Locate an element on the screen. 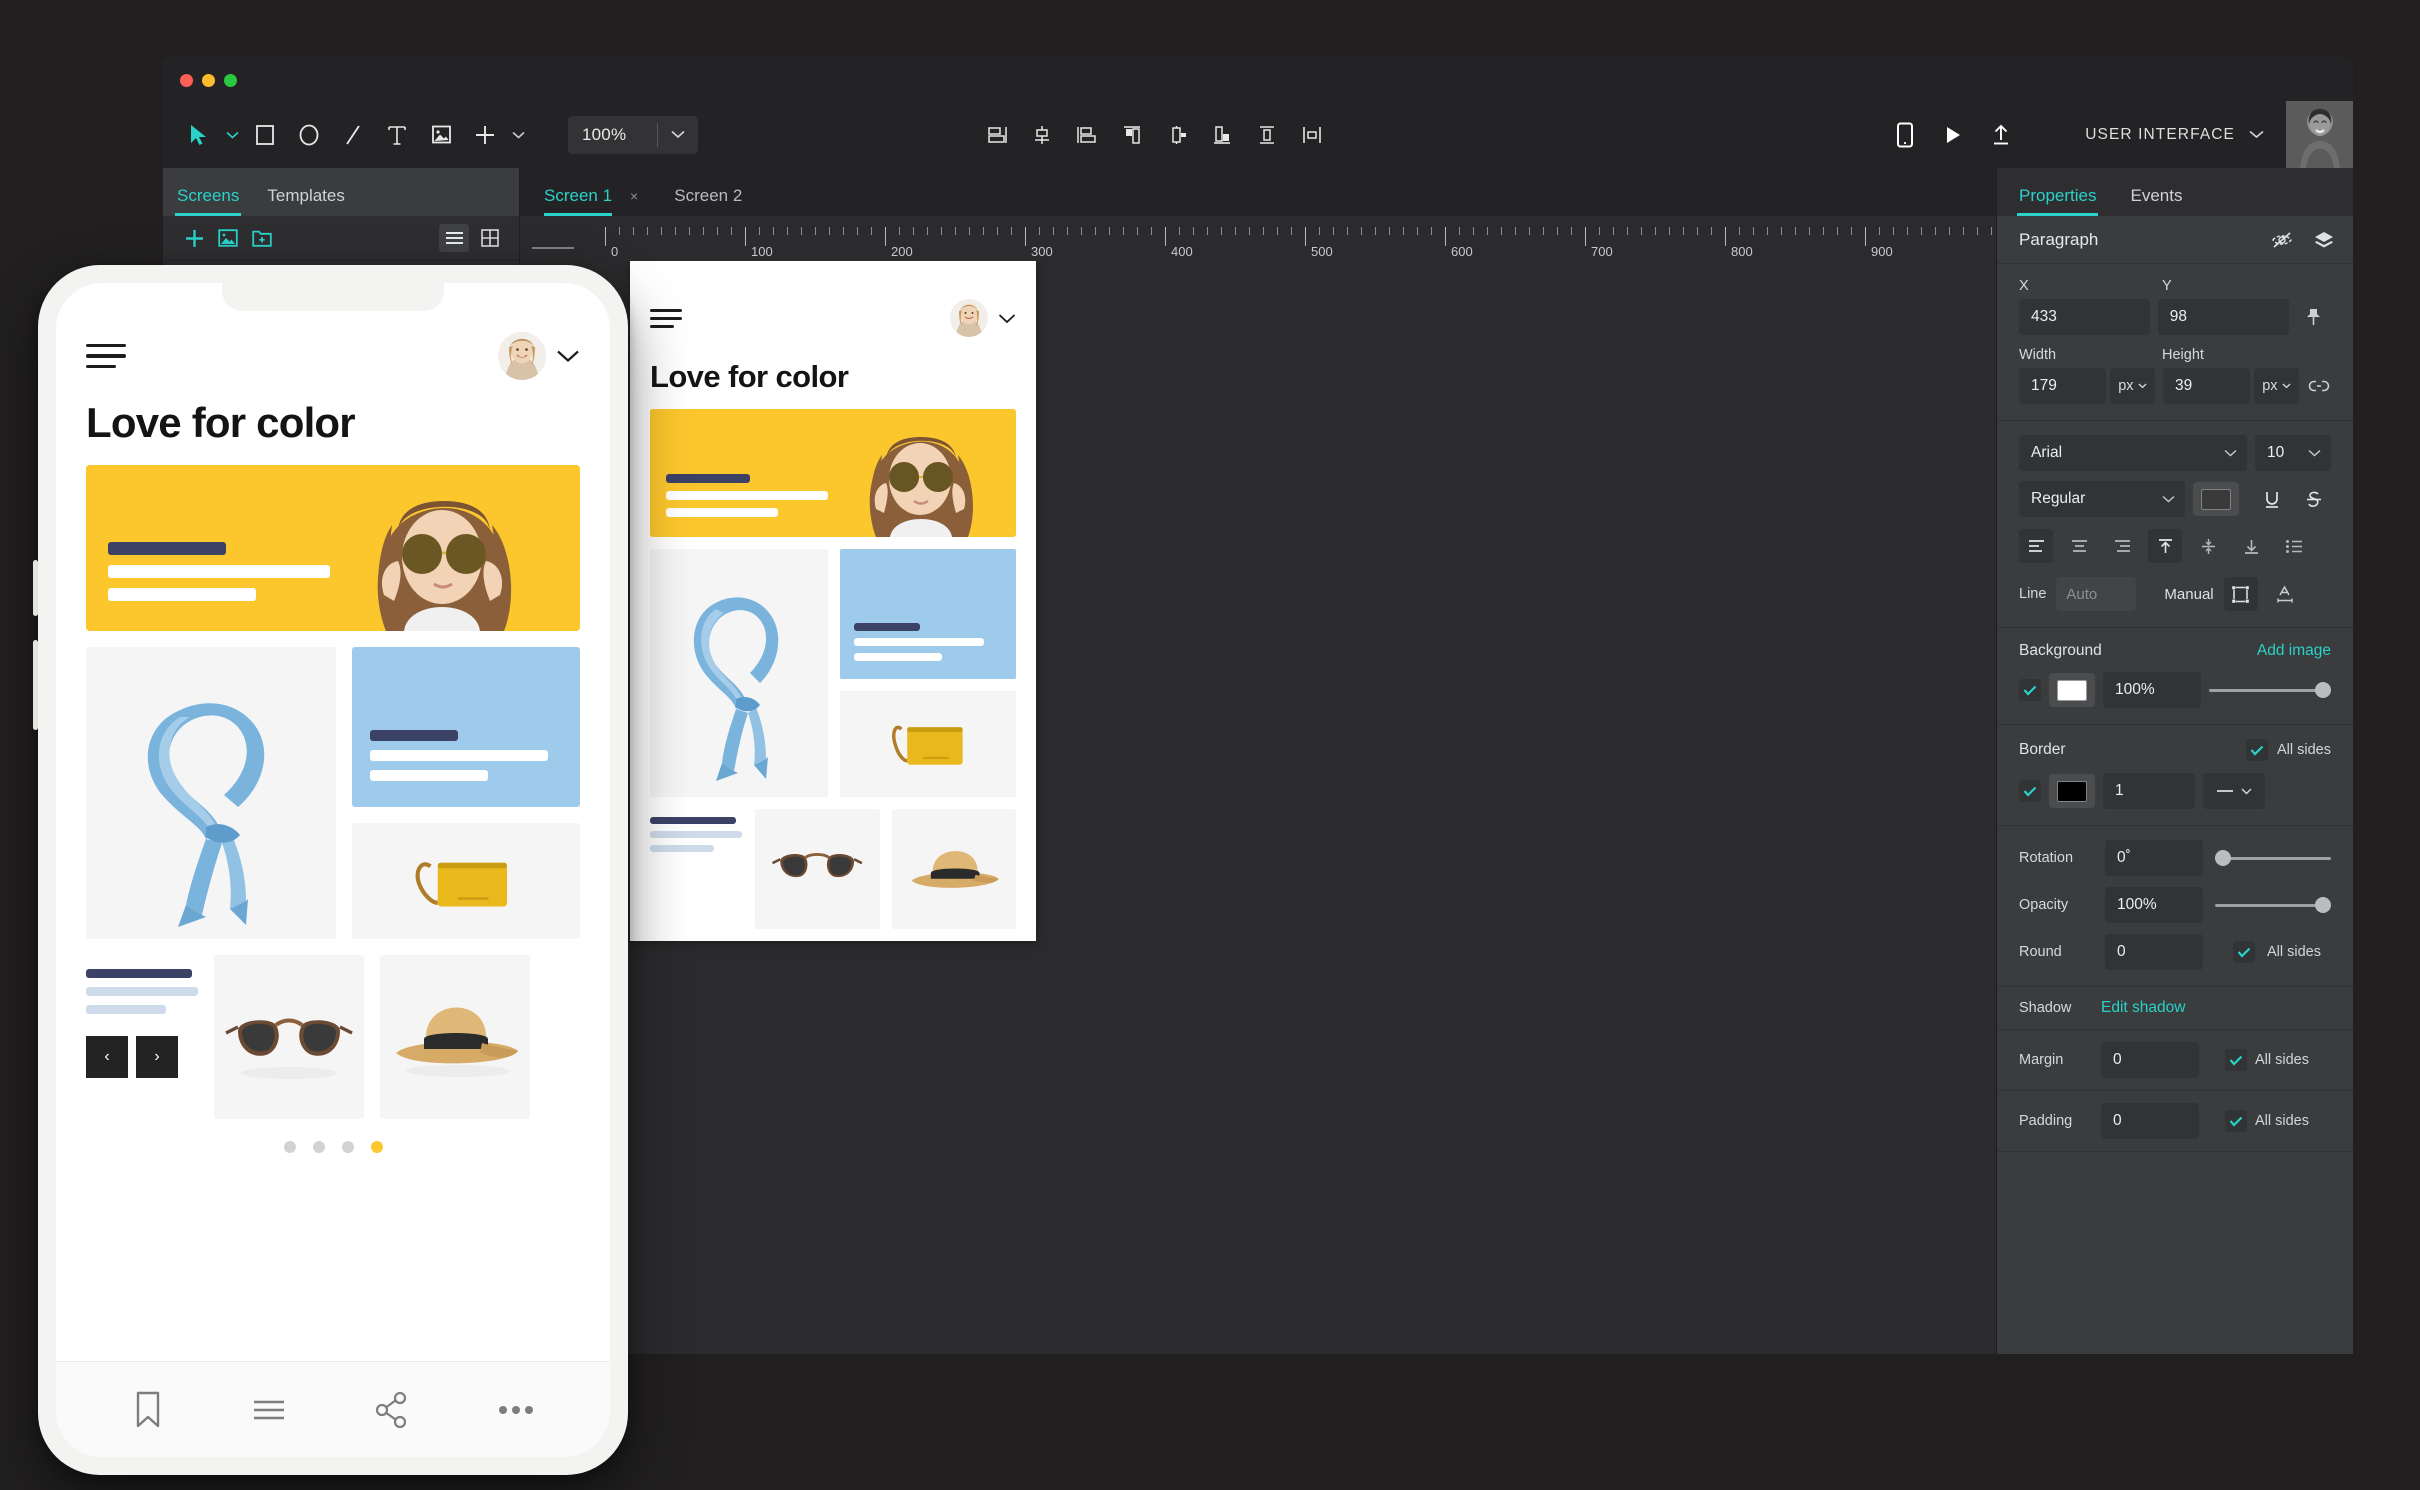 The width and height of the screenshot is (2420, 1490). phone-scarf-card is located at coordinates (211, 793).